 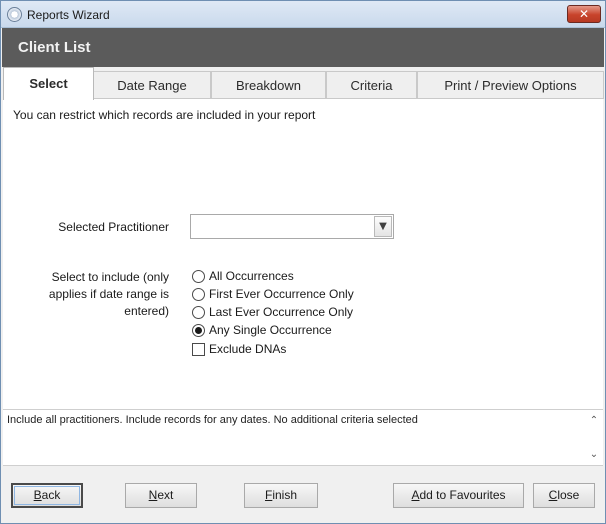 What do you see at coordinates (510, 85) in the screenshot?
I see `tab-print-preview-options: Print / Preview Options` at bounding box center [510, 85].